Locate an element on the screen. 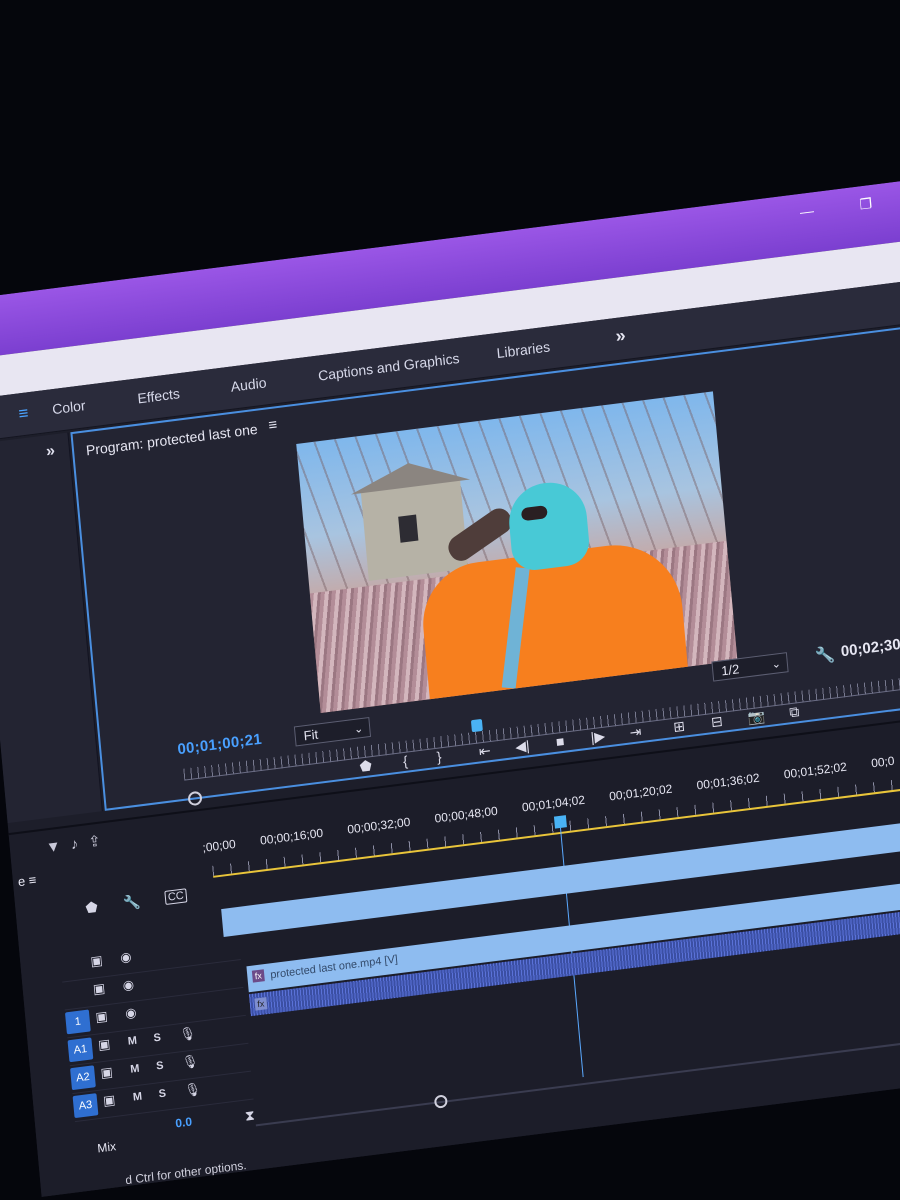  tab-libraries: Libraries is located at coordinates (523, 349).